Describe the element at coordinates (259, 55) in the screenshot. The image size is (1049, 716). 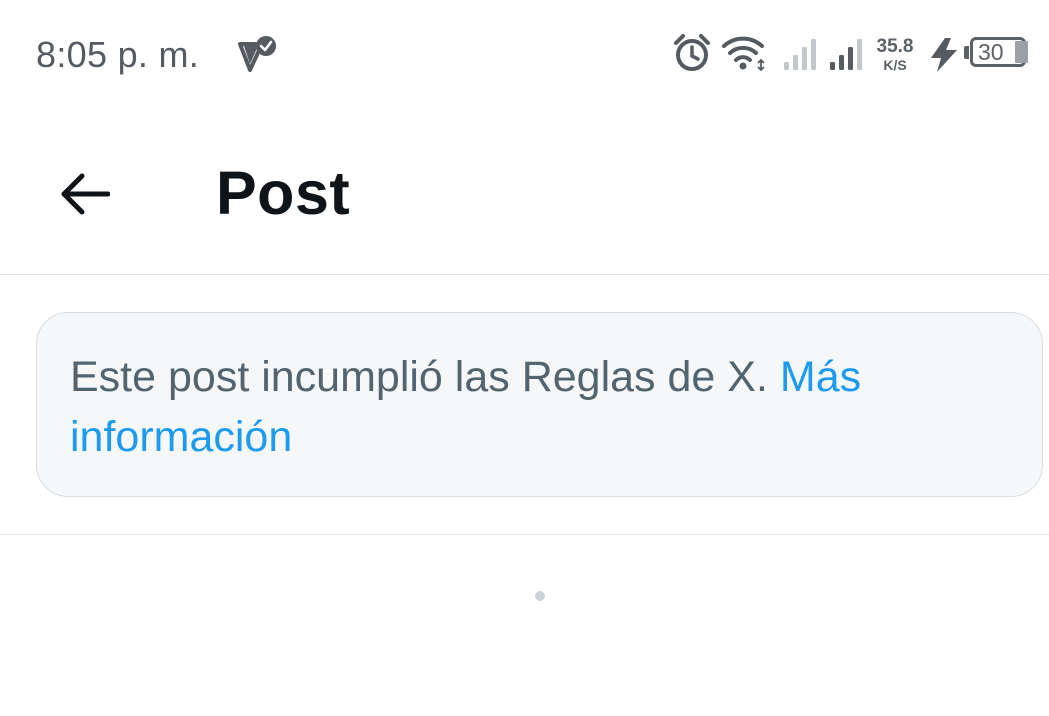
I see `notification-check-icon` at that location.